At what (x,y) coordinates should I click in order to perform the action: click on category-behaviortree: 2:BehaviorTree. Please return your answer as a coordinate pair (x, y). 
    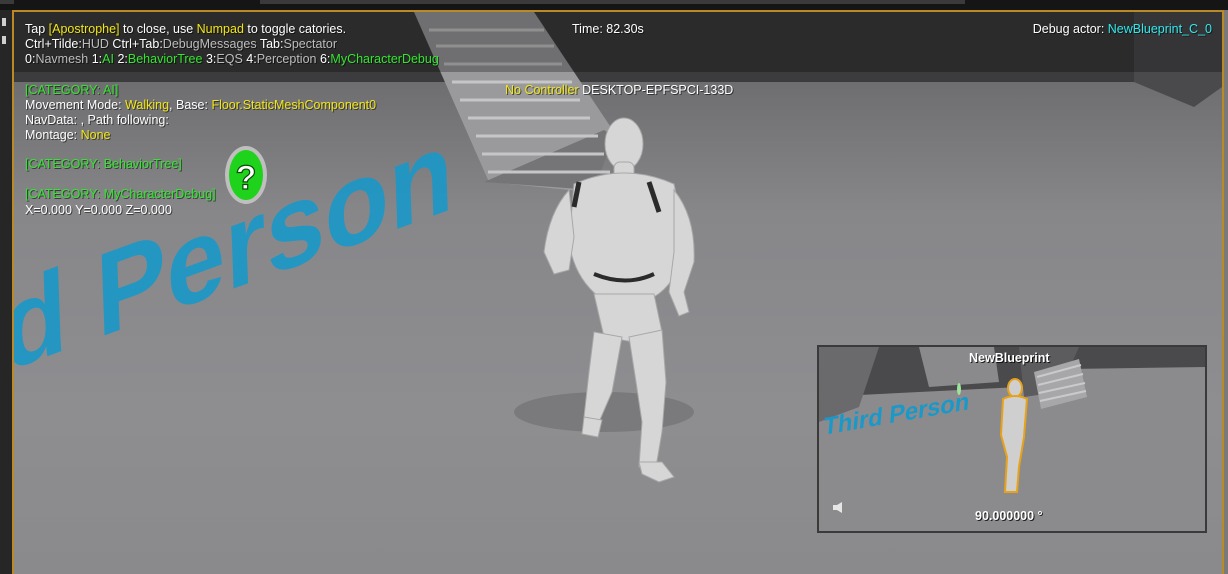
    Looking at the image, I should click on (159, 59).